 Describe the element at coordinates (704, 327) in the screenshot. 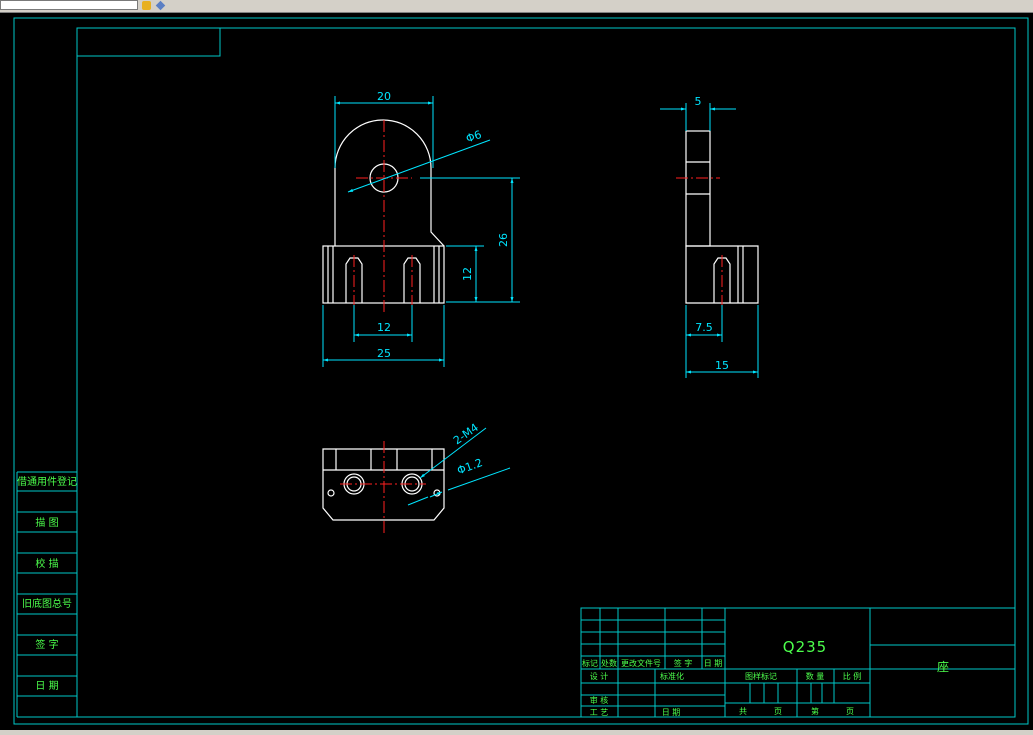

I see `dim-side-half: 7.5` at that location.